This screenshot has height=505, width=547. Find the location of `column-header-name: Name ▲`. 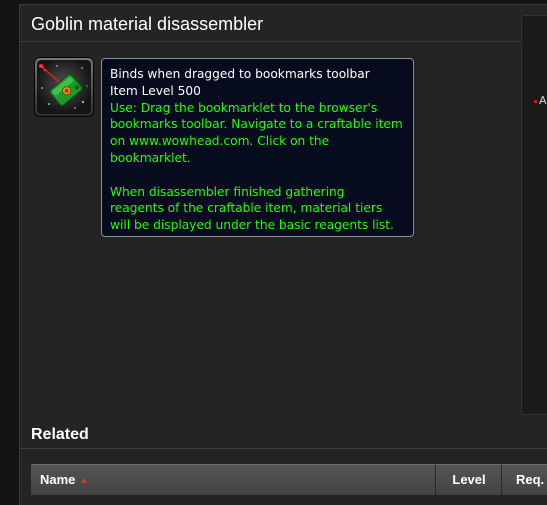

column-header-name: Name ▲ is located at coordinates (233, 480).